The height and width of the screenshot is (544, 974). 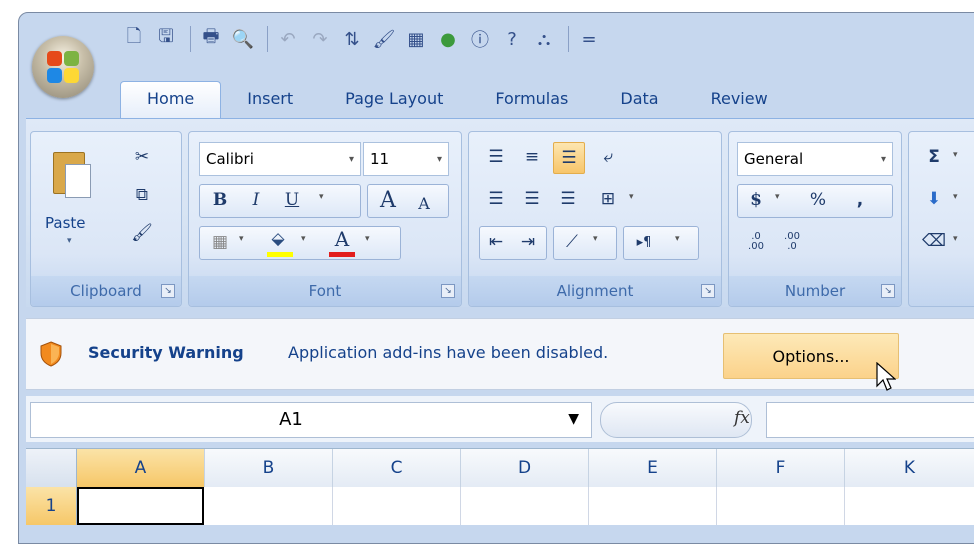 I want to click on merge-center-icon: ⊞, so click(x=608, y=199).